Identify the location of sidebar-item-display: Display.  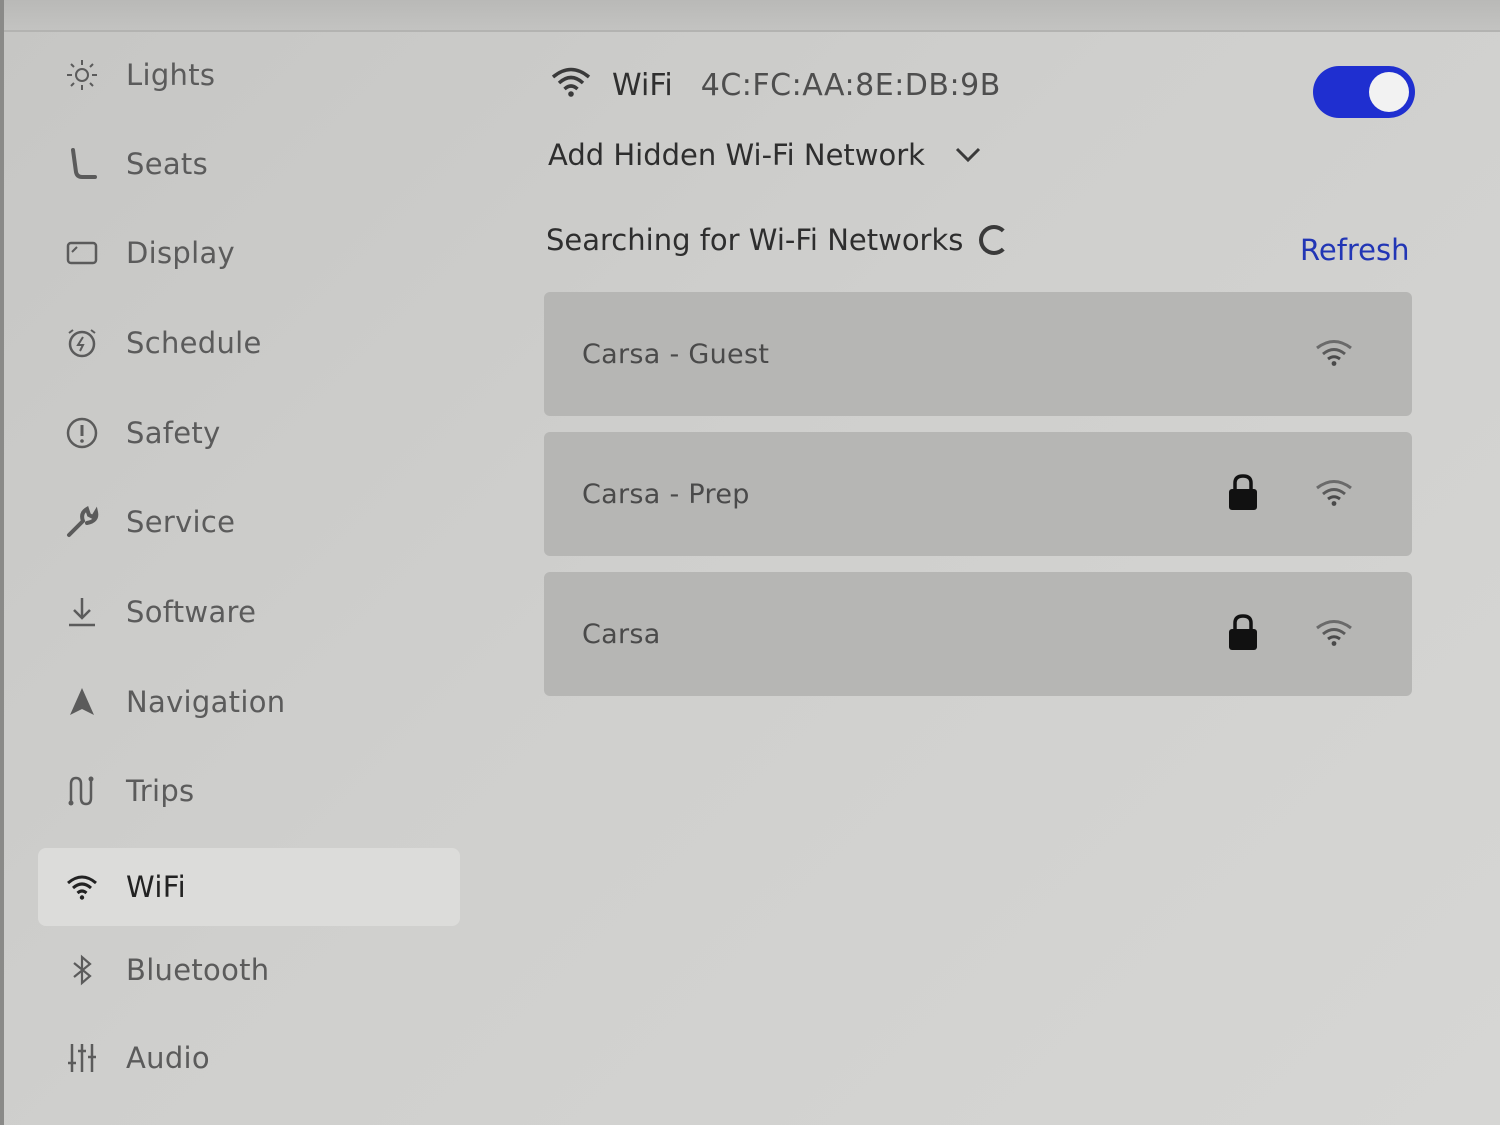
(260, 253).